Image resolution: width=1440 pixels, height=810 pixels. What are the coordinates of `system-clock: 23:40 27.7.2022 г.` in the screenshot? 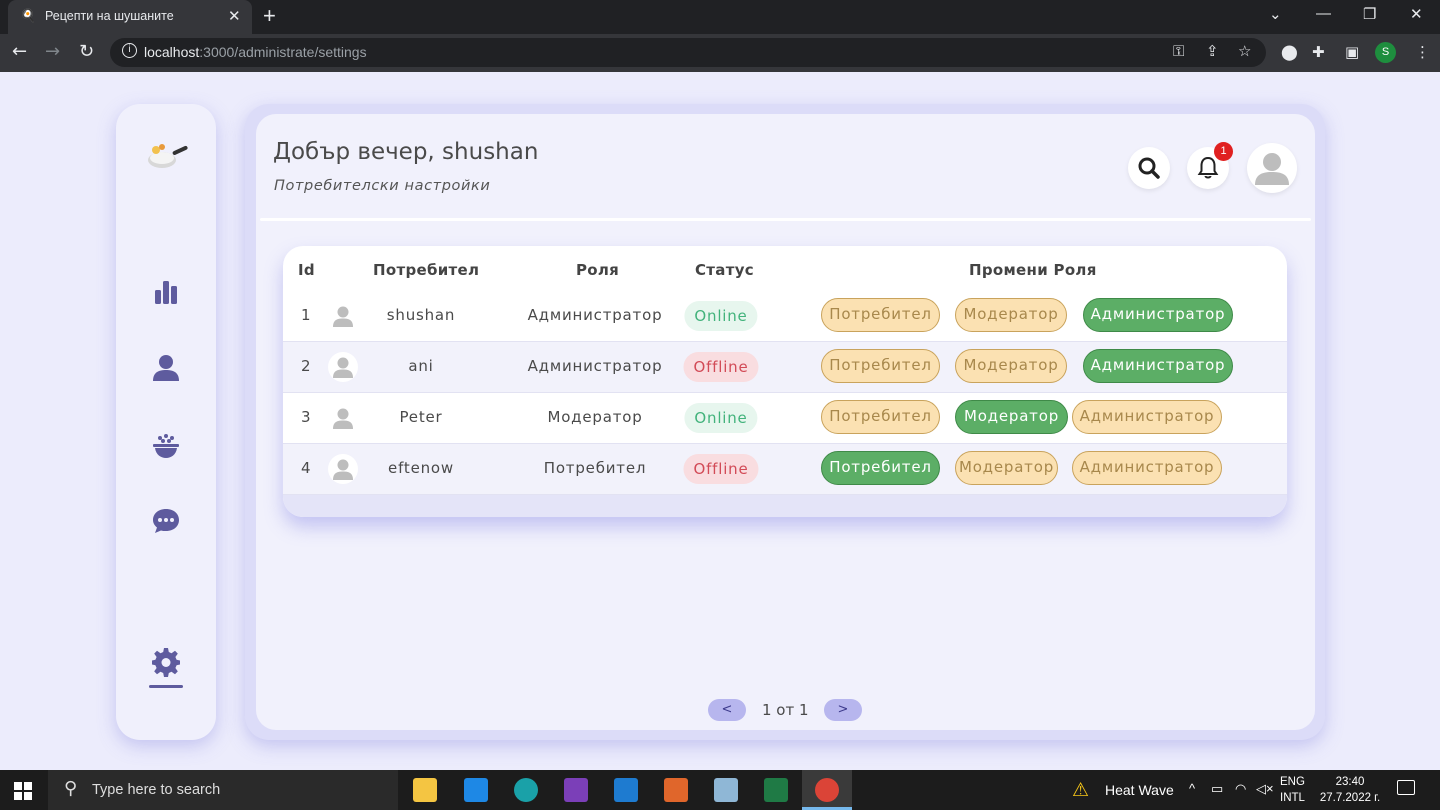 It's located at (1350, 790).